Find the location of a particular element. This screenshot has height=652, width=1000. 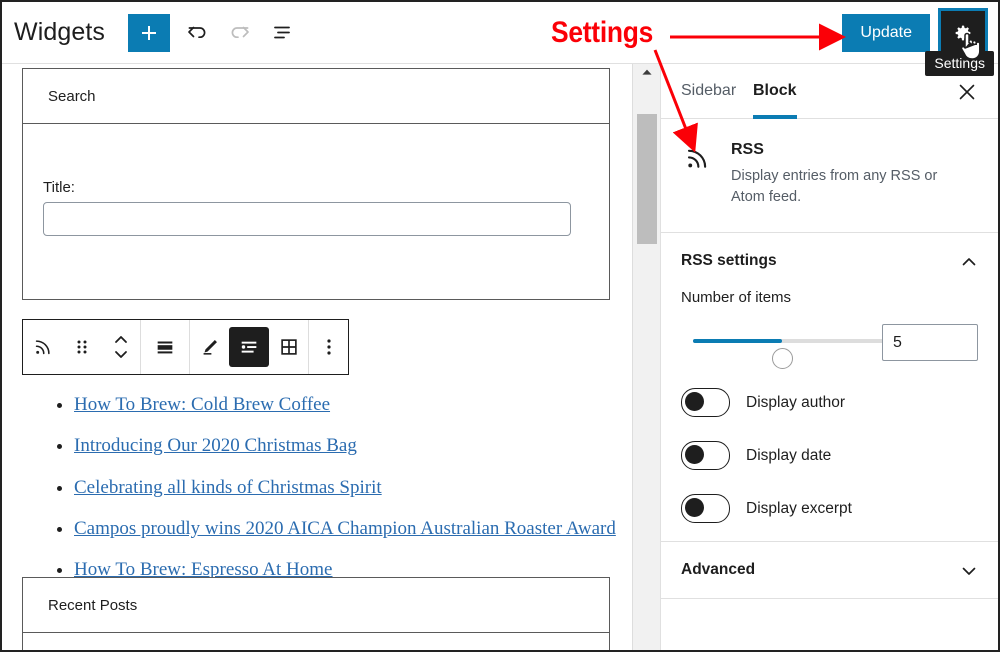

tab-sidebar: Sidebar is located at coordinates (708, 91).